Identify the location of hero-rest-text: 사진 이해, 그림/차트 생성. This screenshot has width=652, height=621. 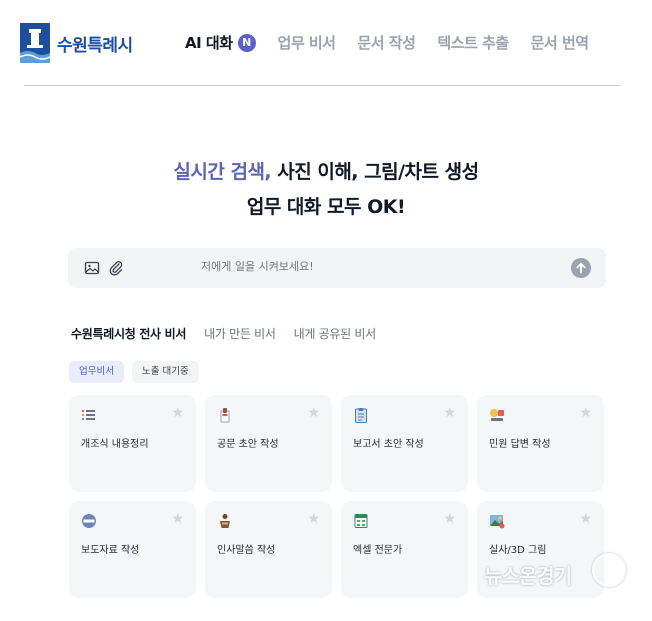
(375, 172).